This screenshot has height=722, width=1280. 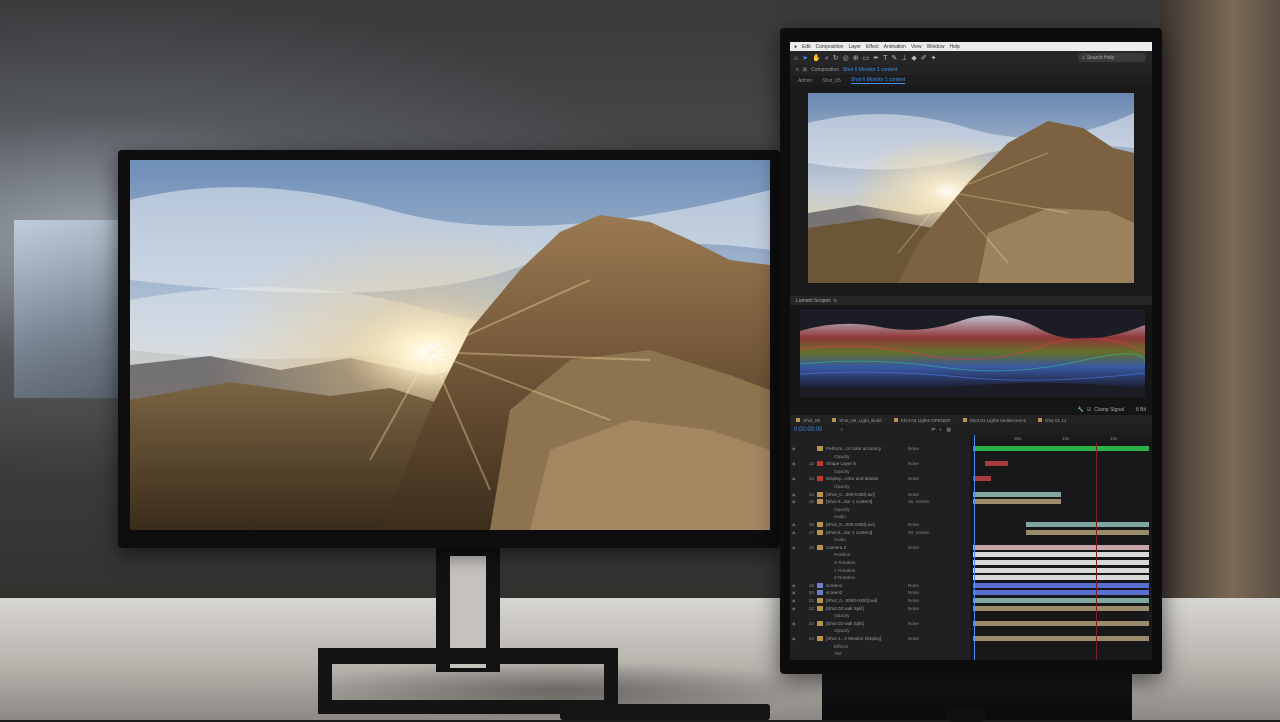 I want to click on layer-row: ◉ 14 [Shot_0...000-0450].avi] None, so click(x=880, y=494).